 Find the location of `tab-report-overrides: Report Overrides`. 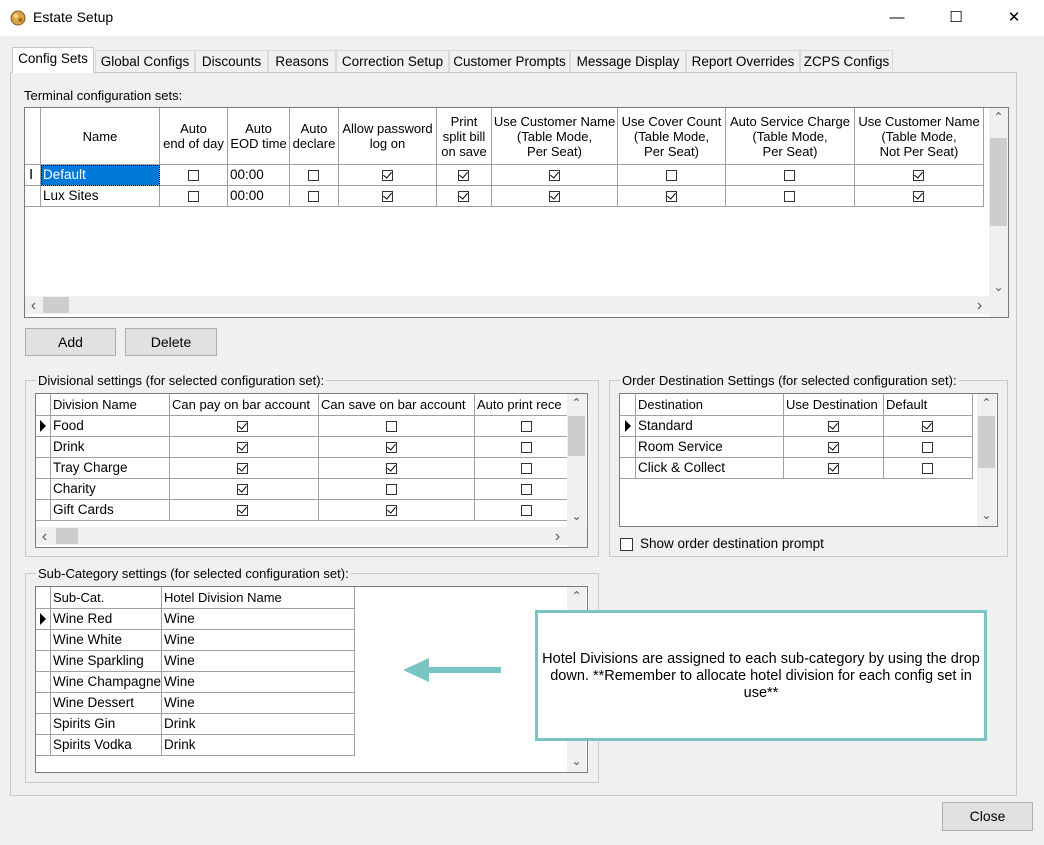

tab-report-overrides: Report Overrides is located at coordinates (743, 61).